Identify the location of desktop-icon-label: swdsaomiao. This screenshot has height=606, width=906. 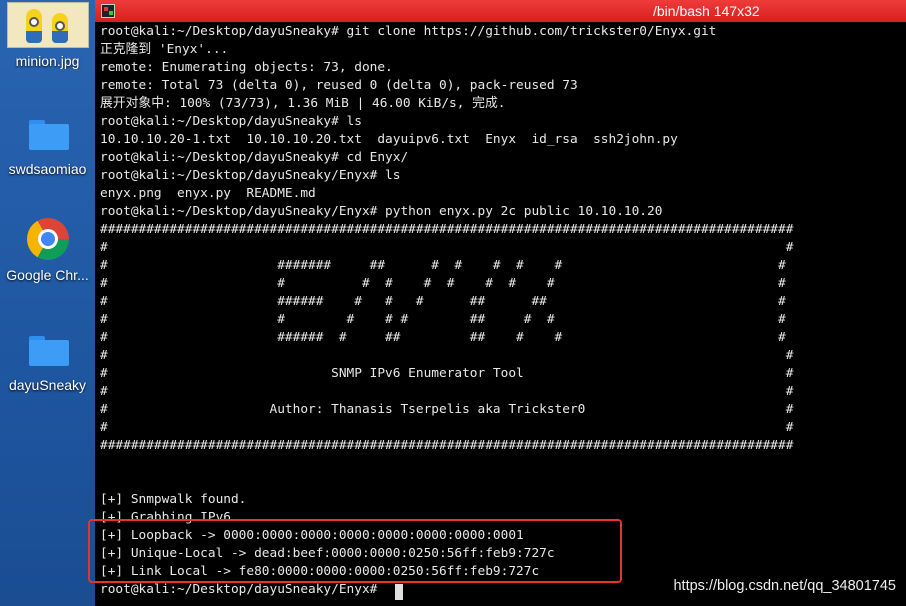
(47, 169).